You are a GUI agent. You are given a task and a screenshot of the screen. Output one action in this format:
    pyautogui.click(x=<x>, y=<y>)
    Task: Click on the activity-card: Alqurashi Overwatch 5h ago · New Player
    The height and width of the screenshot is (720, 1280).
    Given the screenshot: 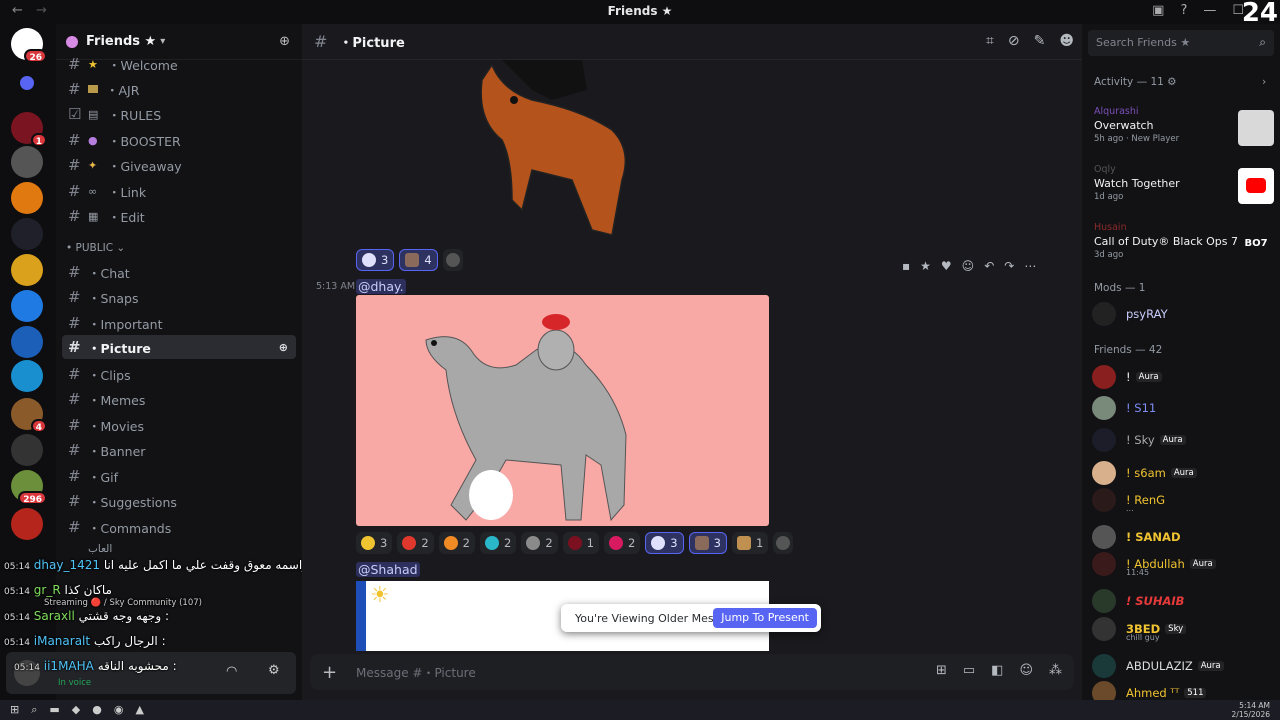 What is the action you would take?
    pyautogui.click(x=1184, y=126)
    